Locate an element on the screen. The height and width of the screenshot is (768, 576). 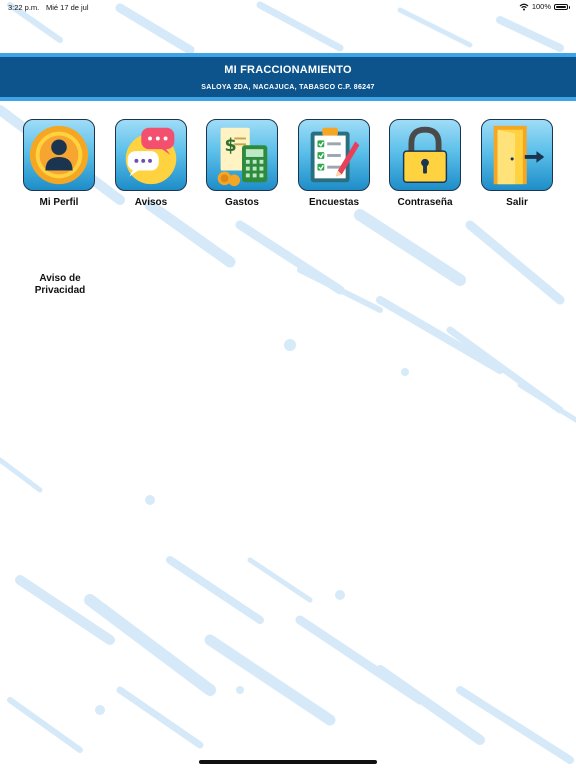
menu-label: Contraseña is located at coordinates (425, 202).